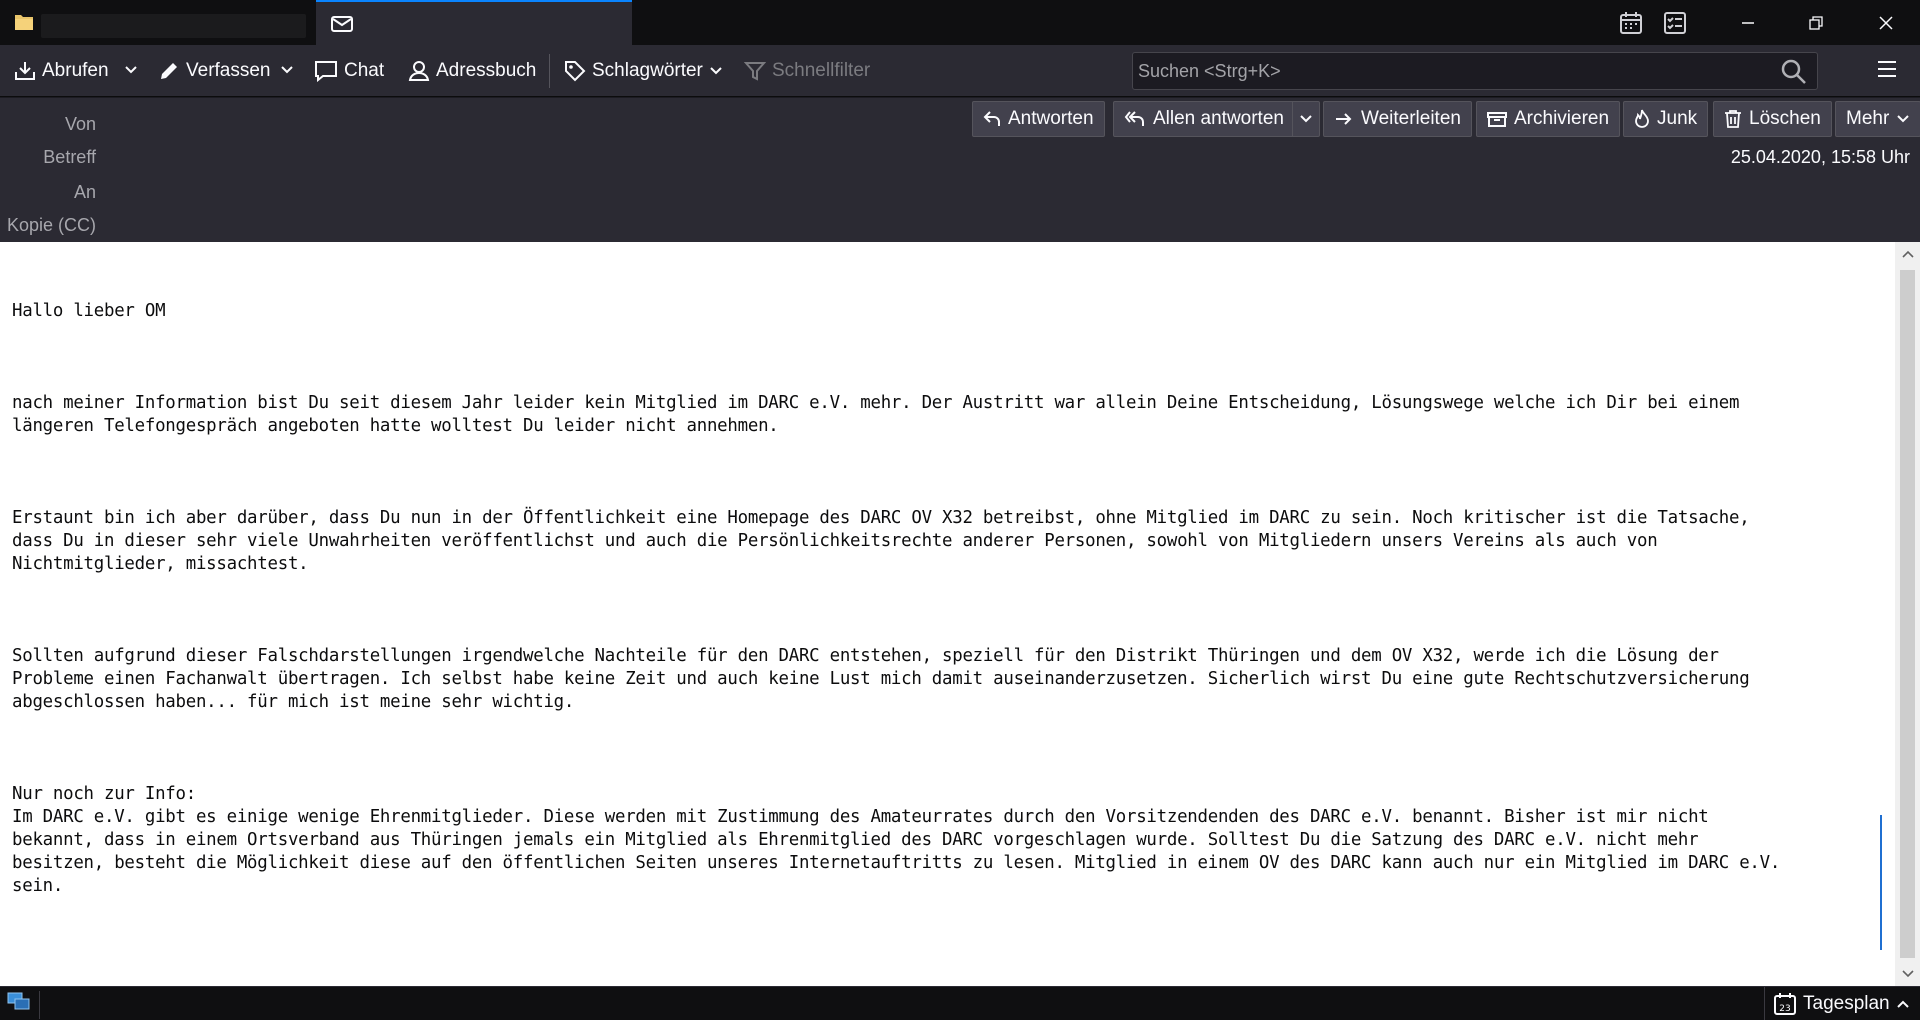 This screenshot has height=1020, width=1920. What do you see at coordinates (1631, 23) in the screenshot?
I see `calendar-icon` at bounding box center [1631, 23].